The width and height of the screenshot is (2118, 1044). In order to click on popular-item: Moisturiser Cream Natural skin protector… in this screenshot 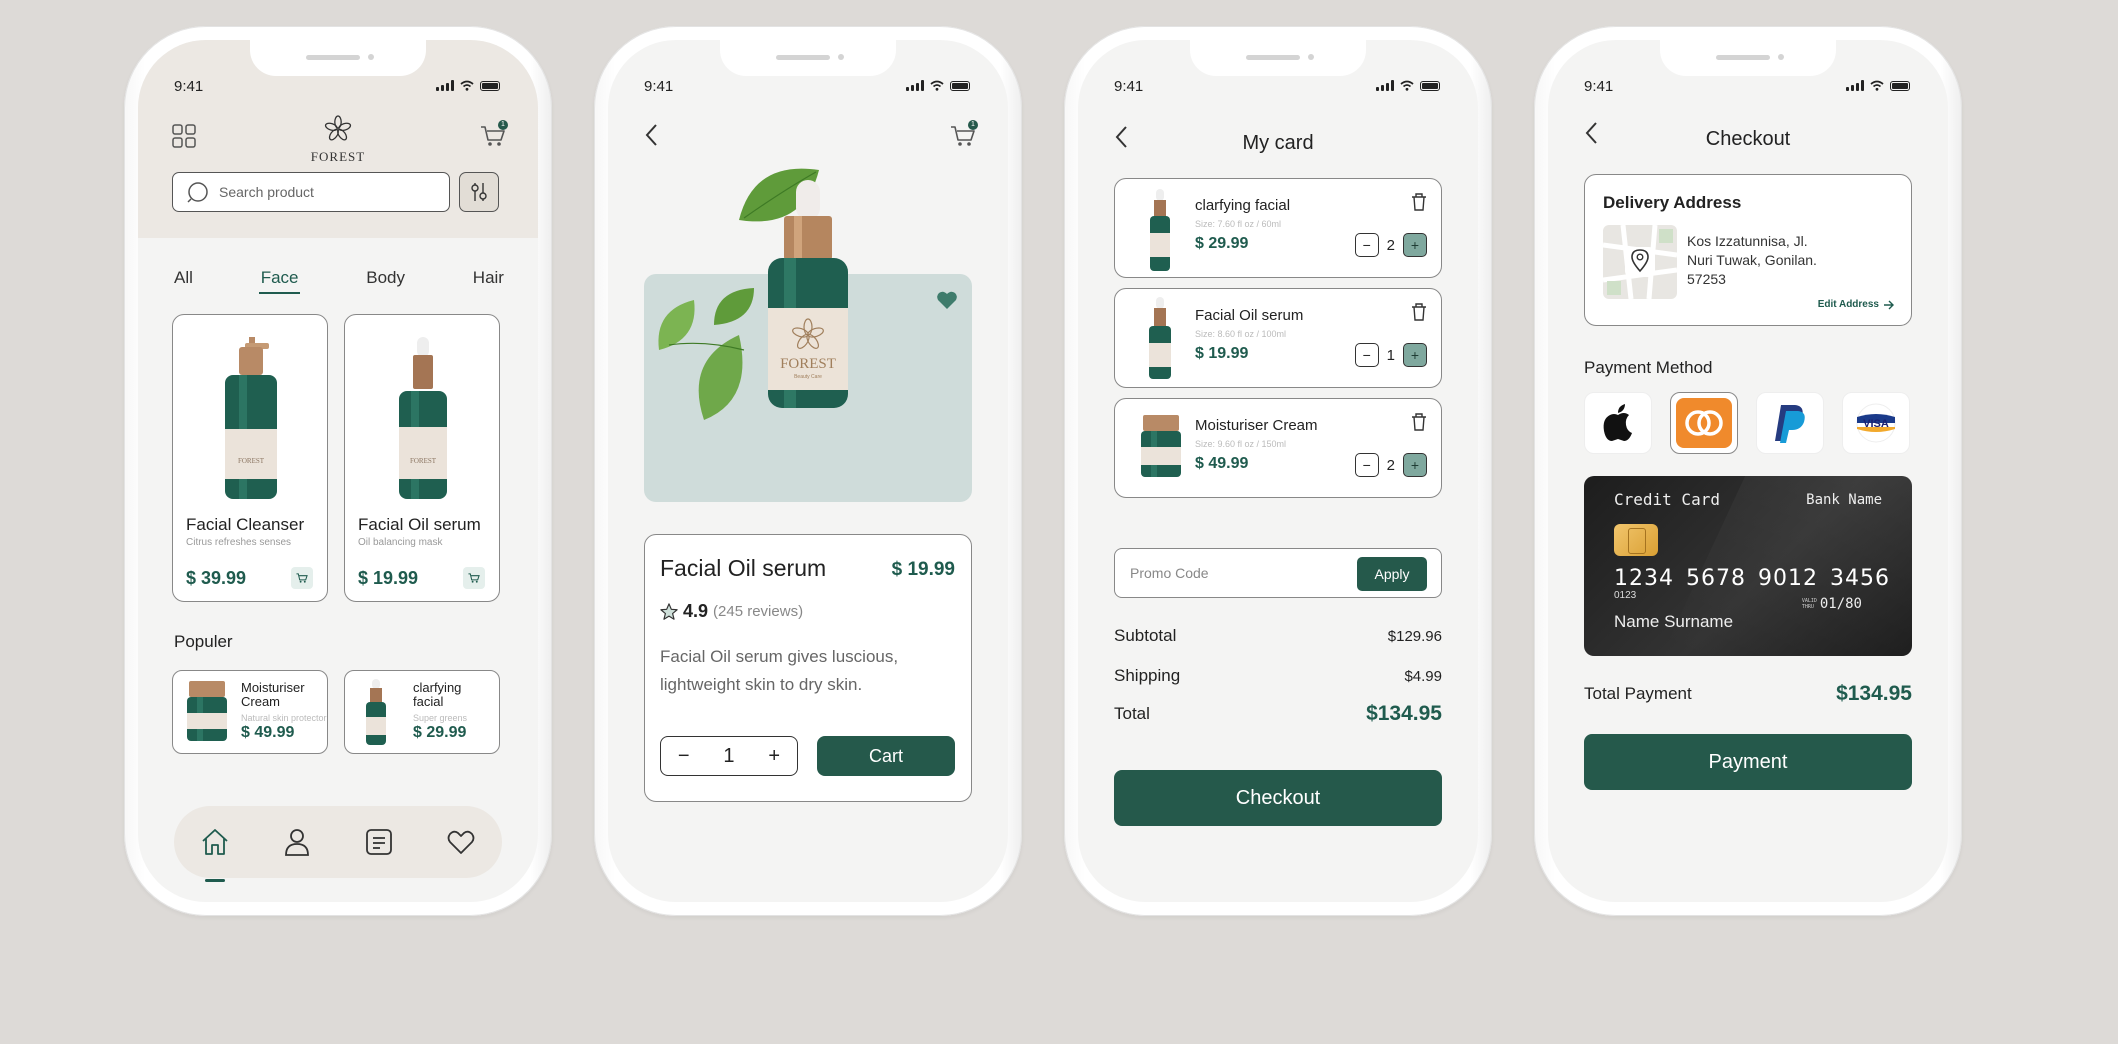, I will do `click(250, 712)`.